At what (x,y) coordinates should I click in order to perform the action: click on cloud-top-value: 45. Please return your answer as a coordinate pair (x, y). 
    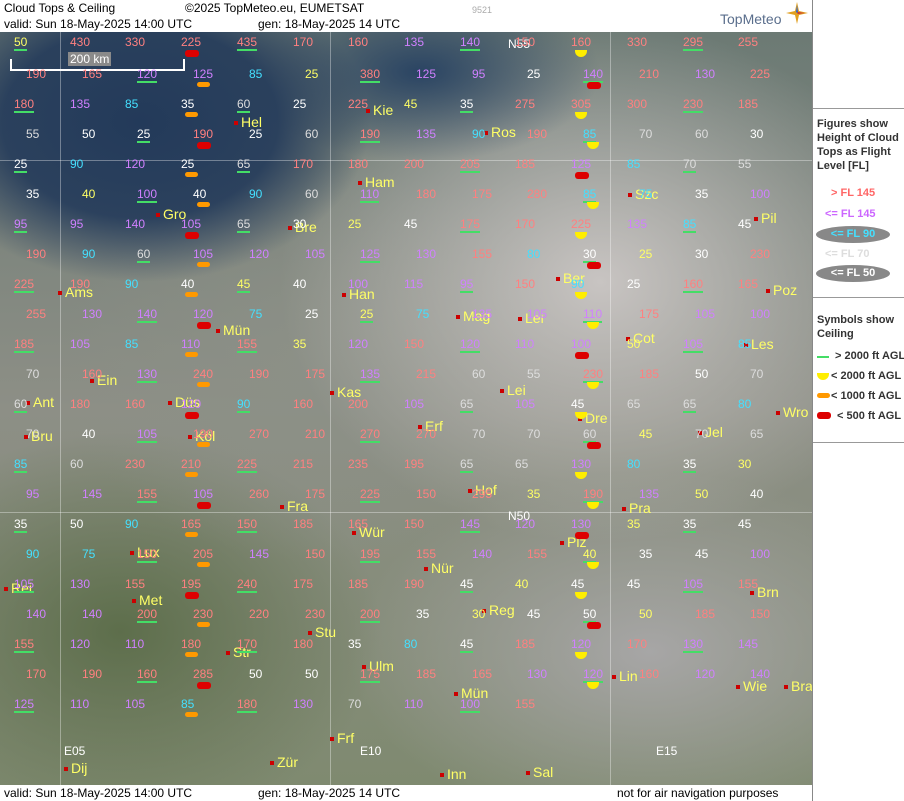
    Looking at the image, I should click on (411, 104).